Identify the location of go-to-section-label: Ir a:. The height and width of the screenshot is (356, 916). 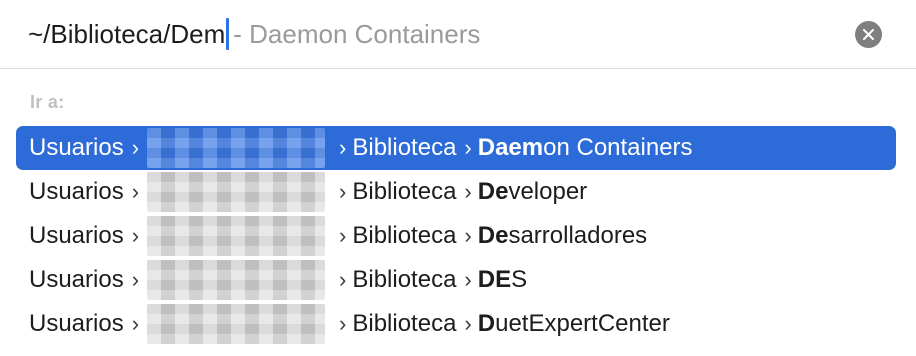
(47, 102).